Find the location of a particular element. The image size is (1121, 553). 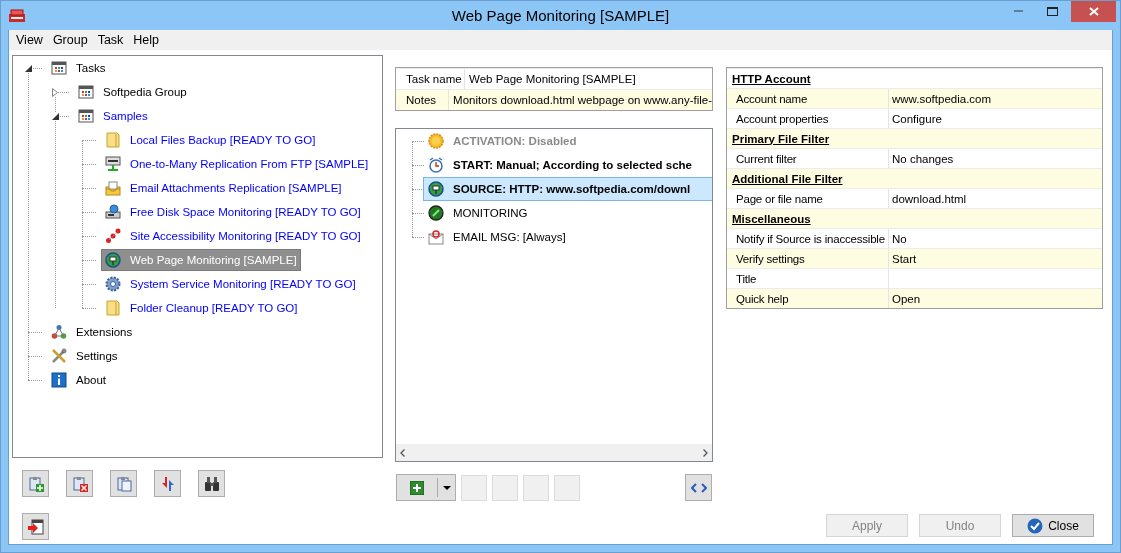

property-value: download.html is located at coordinates (929, 198).